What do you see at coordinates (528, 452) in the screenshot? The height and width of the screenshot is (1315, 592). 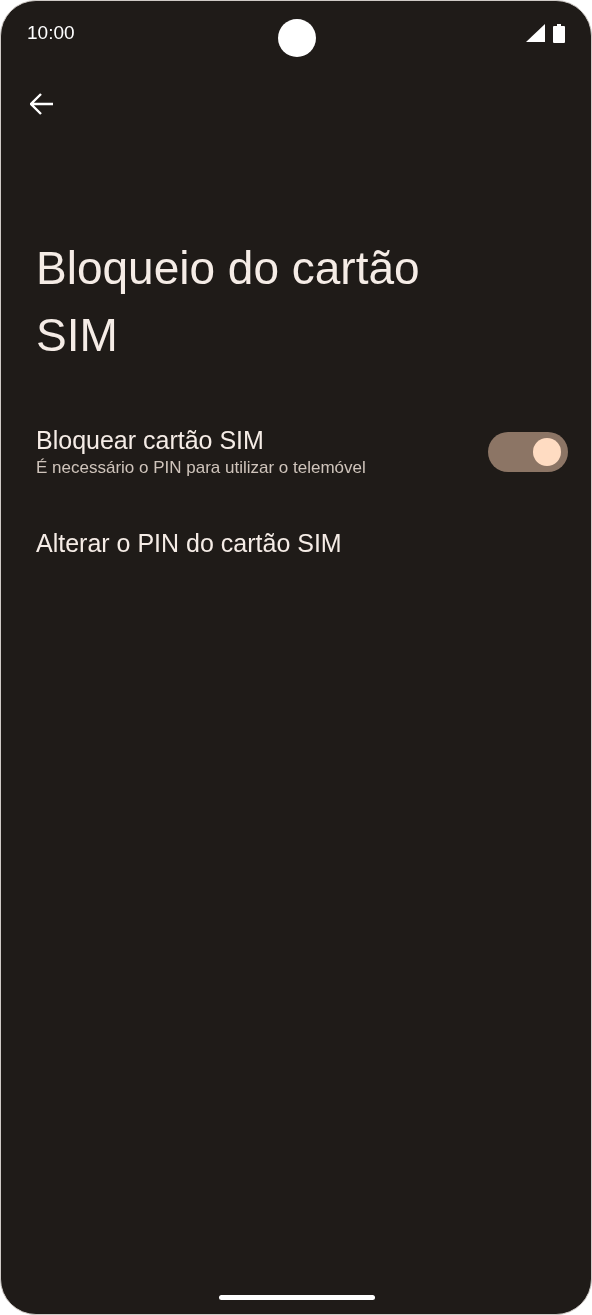 I see `toggle-switch` at bounding box center [528, 452].